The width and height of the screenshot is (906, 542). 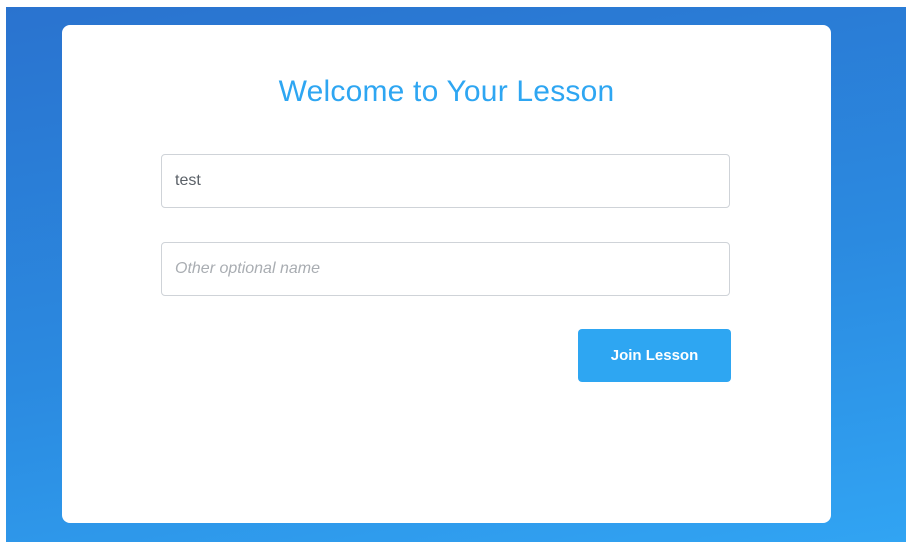 I want to click on other-name-input, so click(x=445, y=269).